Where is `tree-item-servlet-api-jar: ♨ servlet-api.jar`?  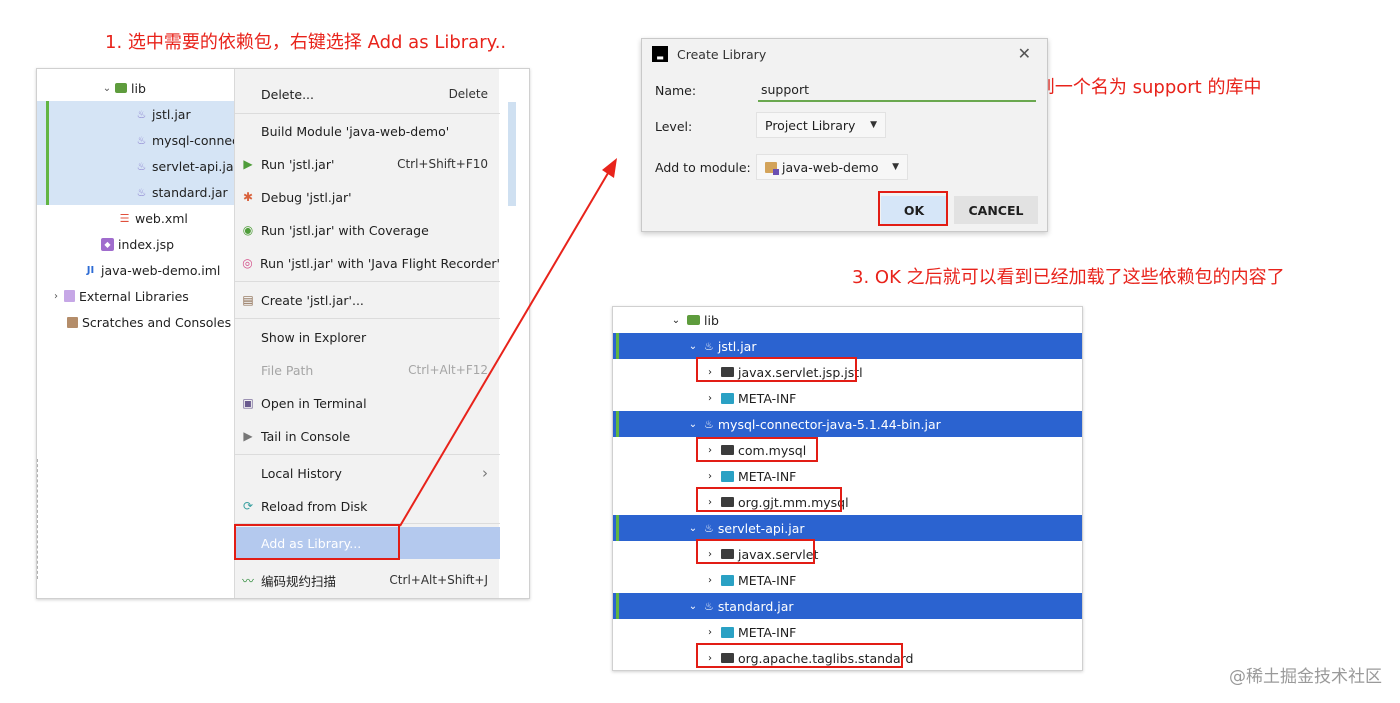
tree-item-servlet-api-jar: ♨ servlet-api.jar is located at coordinates (138, 166).